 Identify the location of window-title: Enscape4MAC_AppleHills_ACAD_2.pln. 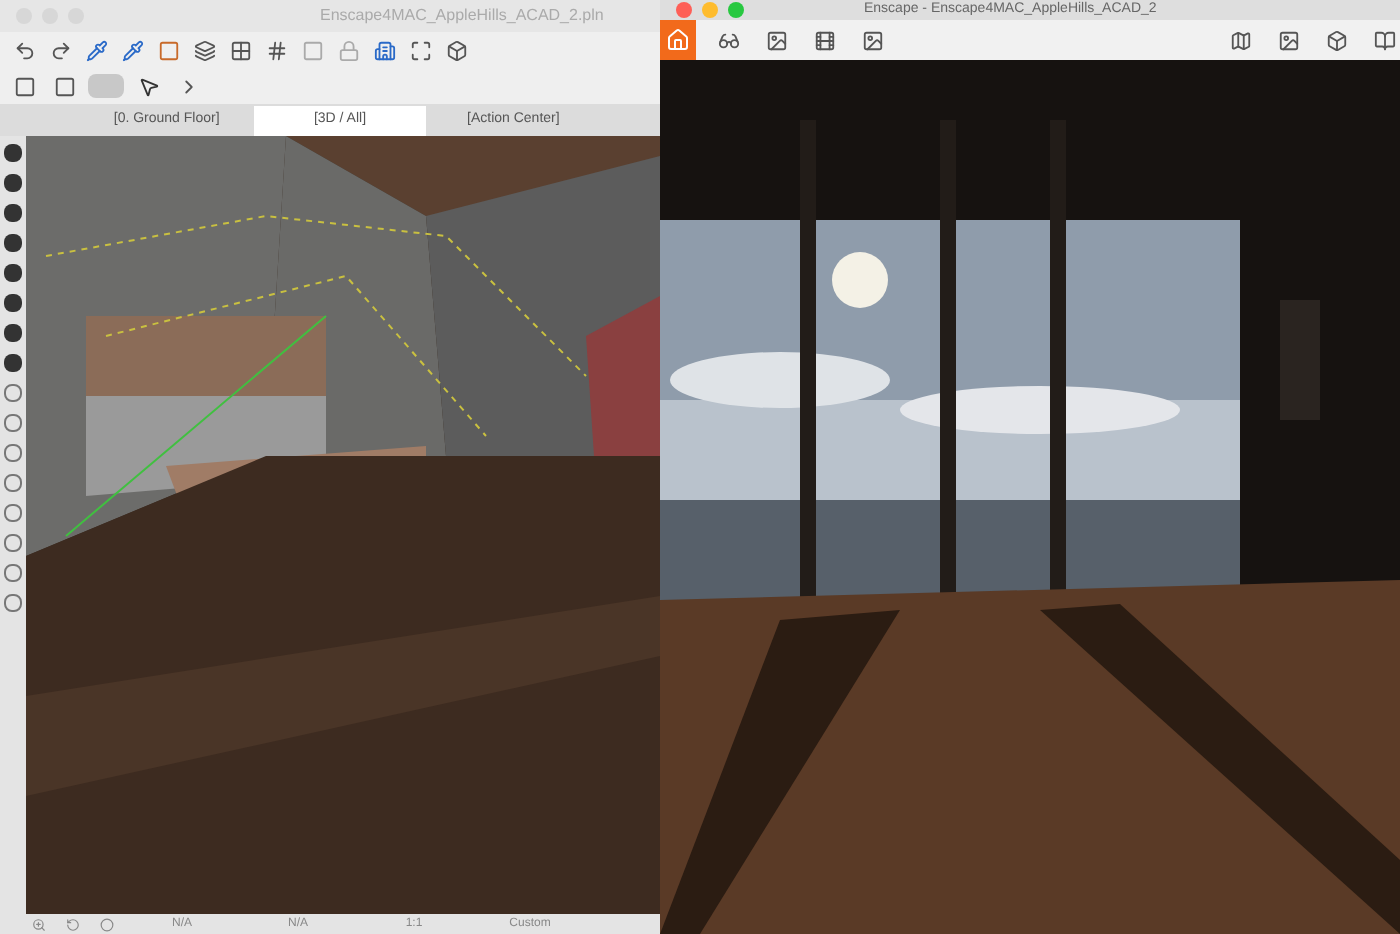
(462, 16).